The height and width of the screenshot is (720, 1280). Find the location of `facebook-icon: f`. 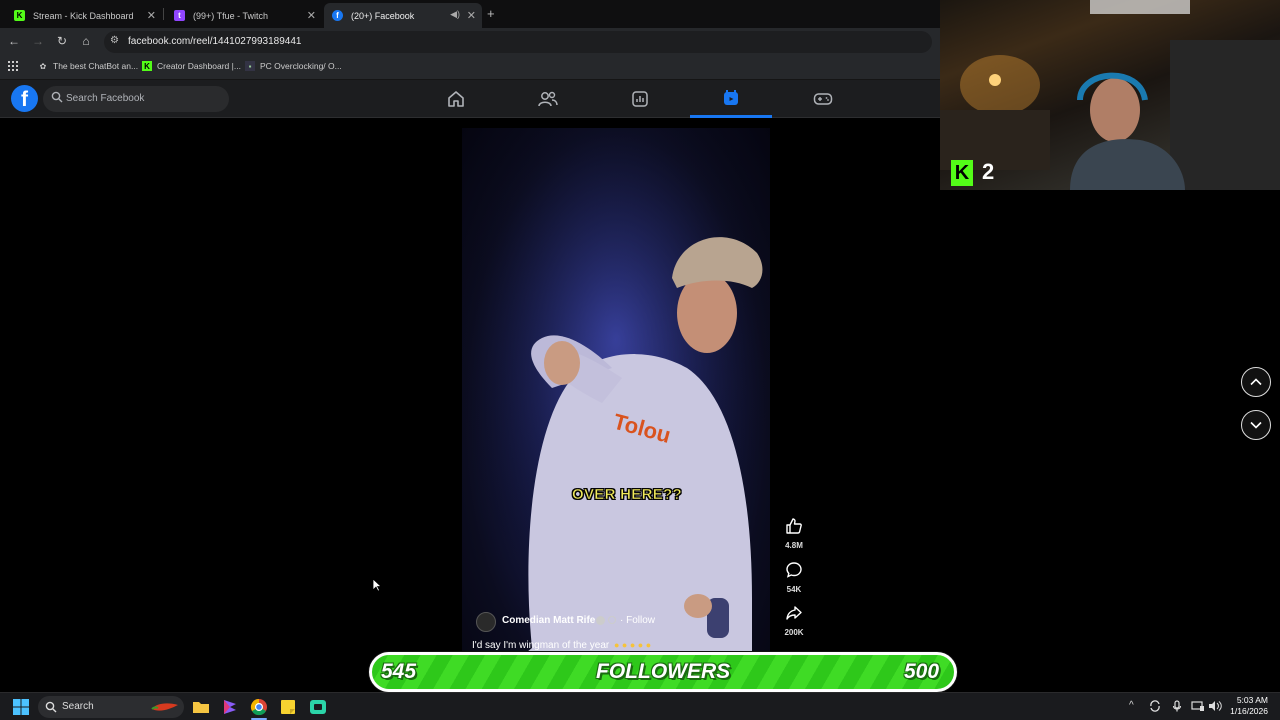

facebook-icon: f is located at coordinates (337, 15).